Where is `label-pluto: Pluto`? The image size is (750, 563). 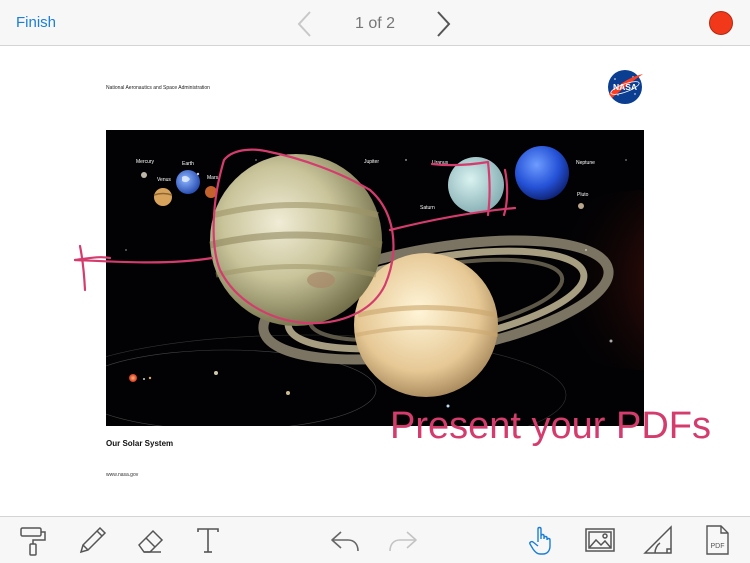
label-pluto: Pluto is located at coordinates (583, 195).